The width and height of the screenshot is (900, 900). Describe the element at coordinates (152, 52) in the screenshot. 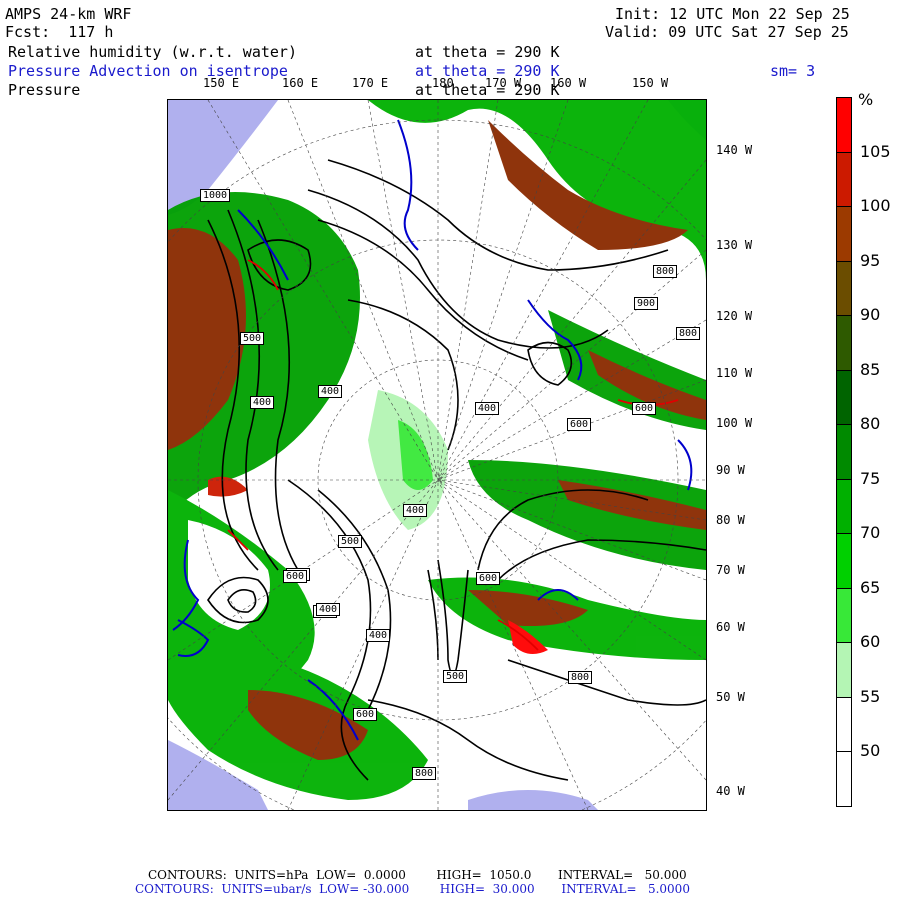

I see `field-rh-title: Relative humidity (w.r.t. water)` at that location.